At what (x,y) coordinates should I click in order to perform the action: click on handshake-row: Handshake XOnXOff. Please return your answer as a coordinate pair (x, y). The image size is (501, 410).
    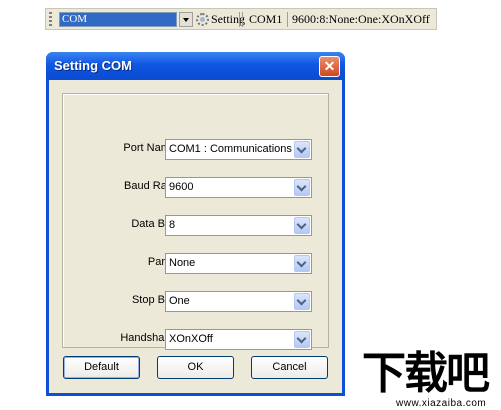
    Looking at the image, I should click on (195, 339).